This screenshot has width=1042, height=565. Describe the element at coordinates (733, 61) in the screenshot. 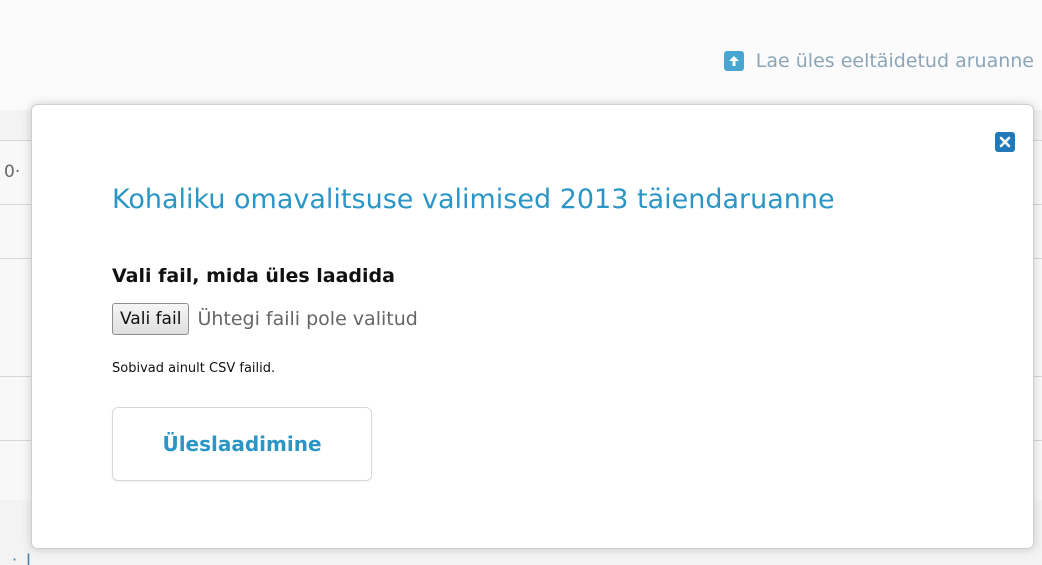

I see `arrow-up-icon` at that location.